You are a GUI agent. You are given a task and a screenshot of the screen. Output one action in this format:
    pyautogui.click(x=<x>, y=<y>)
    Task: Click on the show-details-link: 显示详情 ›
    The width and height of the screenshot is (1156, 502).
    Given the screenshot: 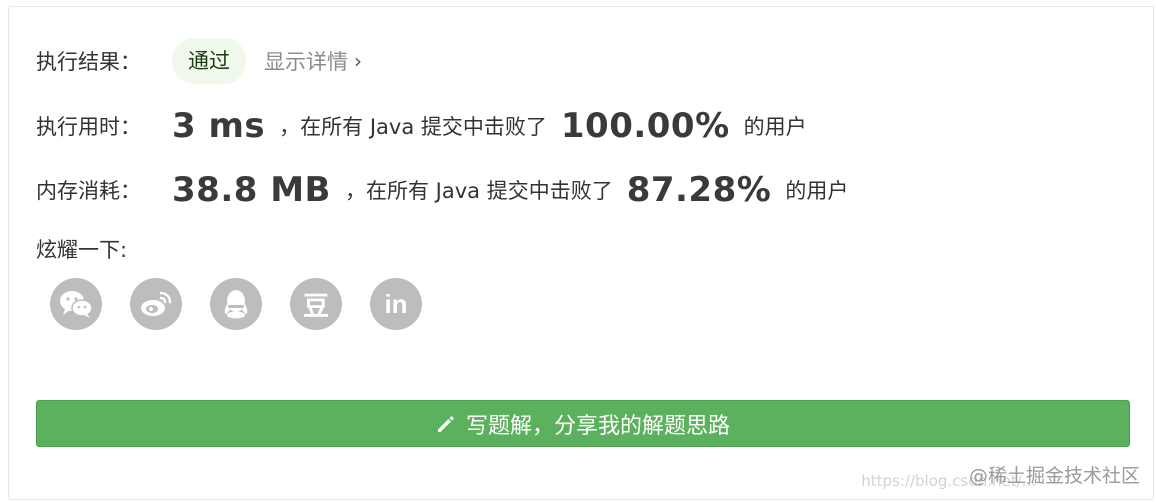 What is the action you would take?
    pyautogui.click(x=313, y=61)
    